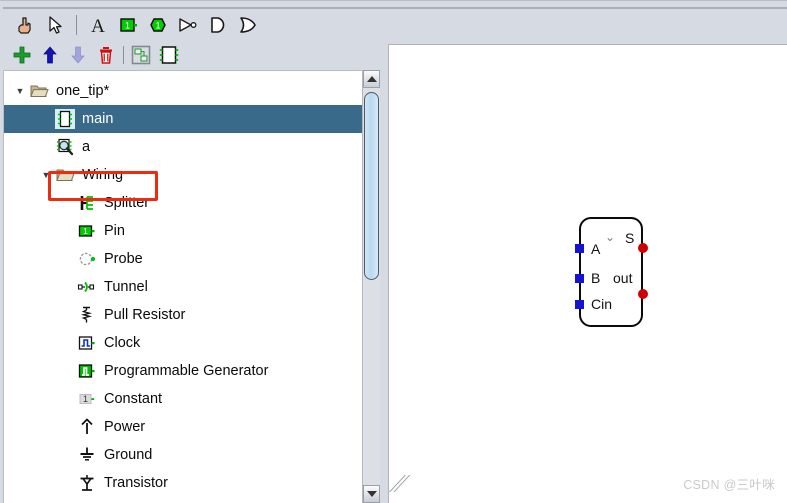 Image resolution: width=787 pixels, height=503 pixels. Describe the element at coordinates (188, 25) in the screenshot. I see `not-gate-icon` at that location.